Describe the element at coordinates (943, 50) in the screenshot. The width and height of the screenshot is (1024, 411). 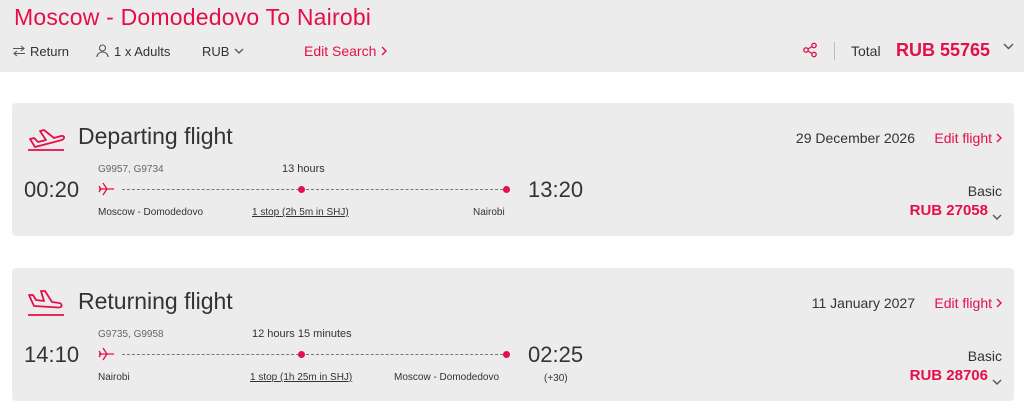
I see `total-price: RUB 55765` at that location.